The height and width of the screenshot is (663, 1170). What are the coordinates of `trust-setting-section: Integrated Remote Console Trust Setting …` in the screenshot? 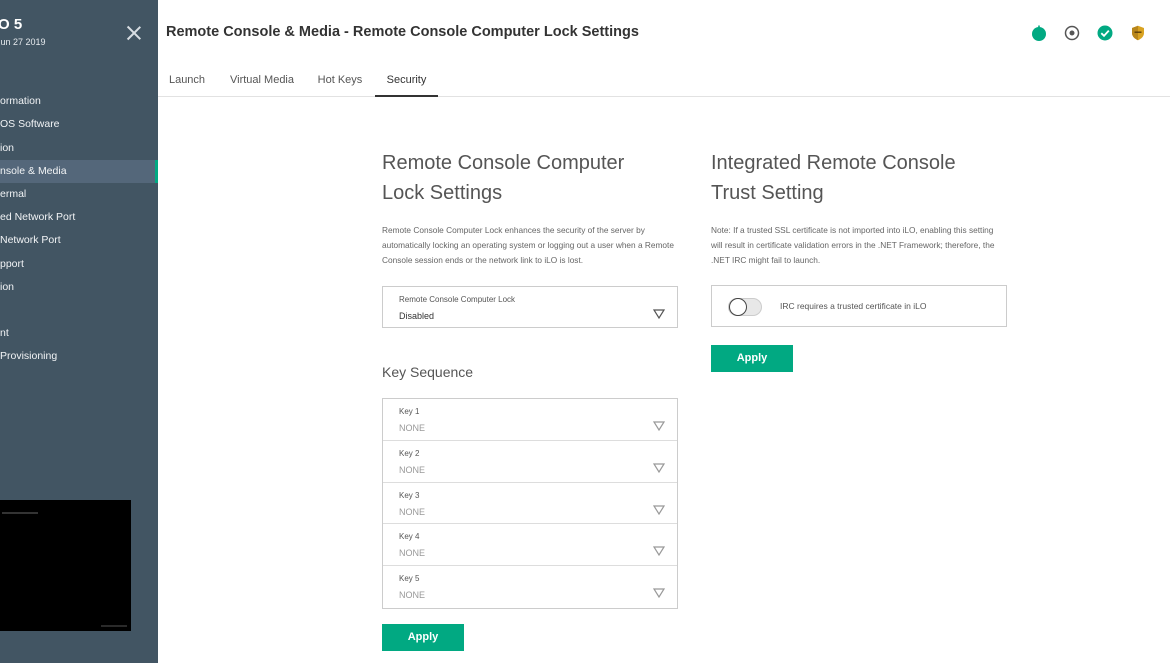 It's located at (859, 208).